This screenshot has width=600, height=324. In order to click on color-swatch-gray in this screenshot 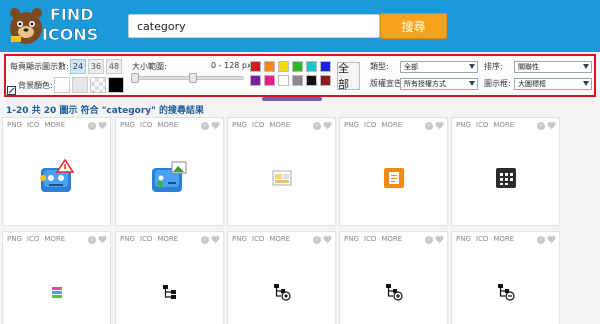, I will do `click(297, 80)`.